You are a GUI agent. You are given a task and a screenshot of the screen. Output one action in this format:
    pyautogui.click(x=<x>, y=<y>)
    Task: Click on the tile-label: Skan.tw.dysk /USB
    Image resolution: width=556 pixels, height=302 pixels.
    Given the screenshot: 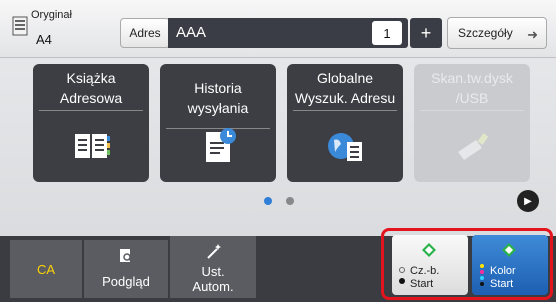 What is the action you would take?
    pyautogui.click(x=472, y=89)
    